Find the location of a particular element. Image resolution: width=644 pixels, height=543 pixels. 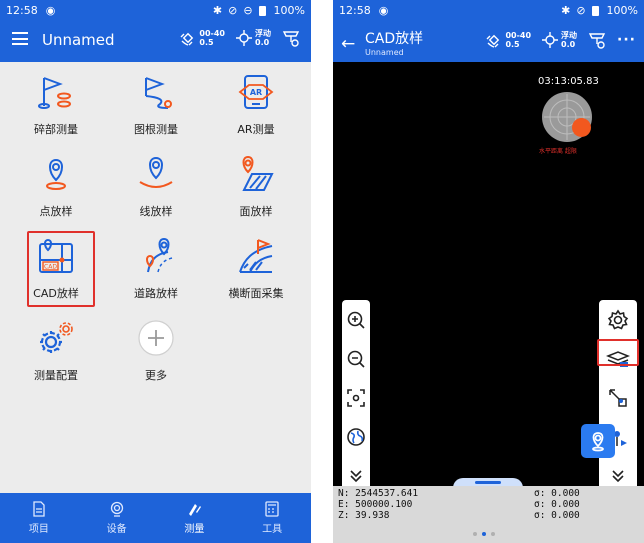

more-menu-icon: ··· is located at coordinates (626, 40).